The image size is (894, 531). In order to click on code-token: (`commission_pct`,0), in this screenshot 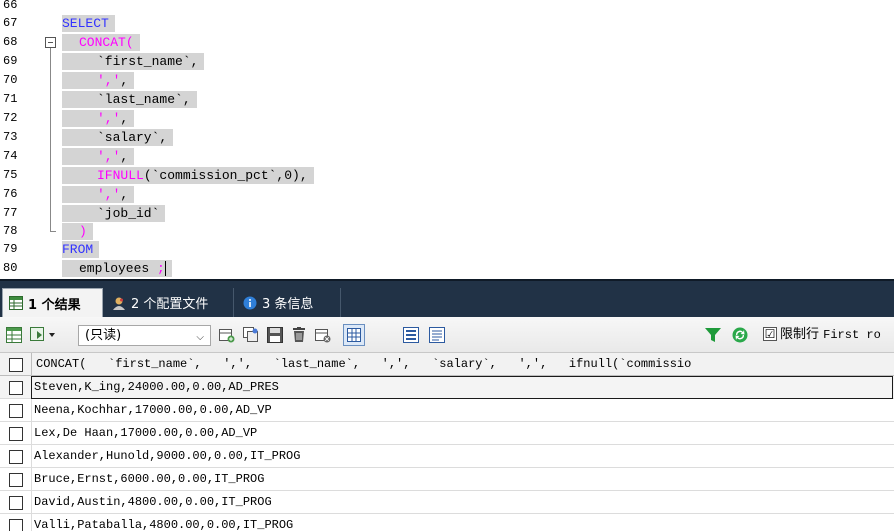, I will do `click(225, 175)`.